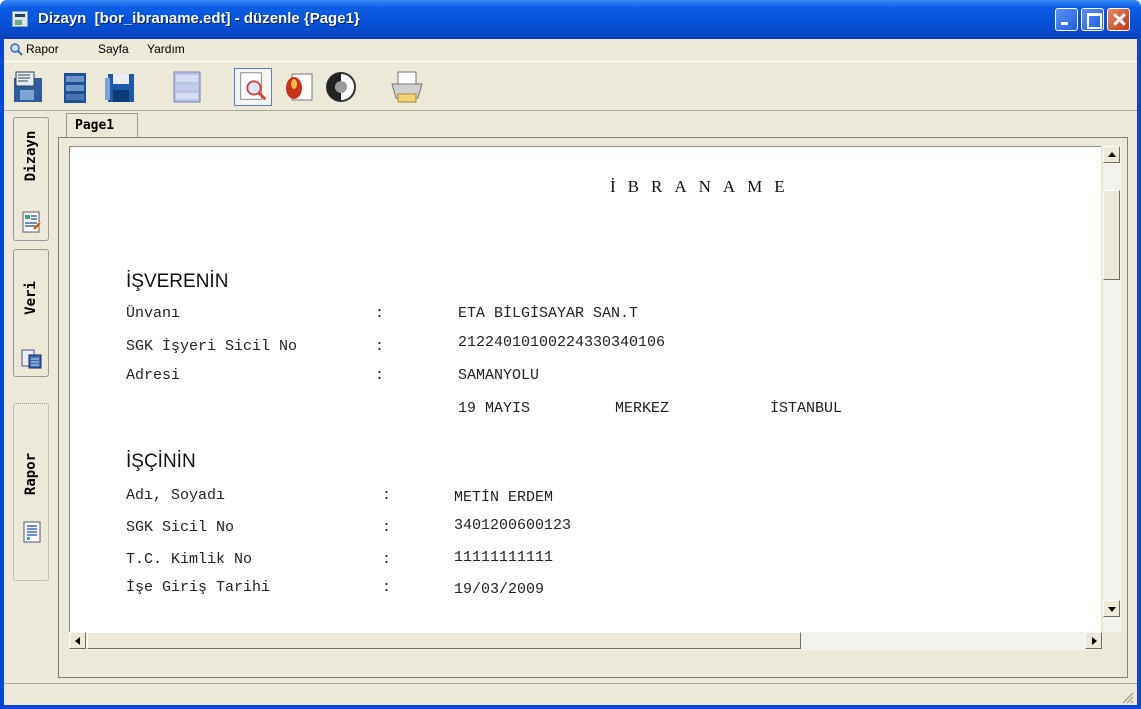  Describe the element at coordinates (31, 298) in the screenshot. I see `tab-veri-label: Veri` at that location.